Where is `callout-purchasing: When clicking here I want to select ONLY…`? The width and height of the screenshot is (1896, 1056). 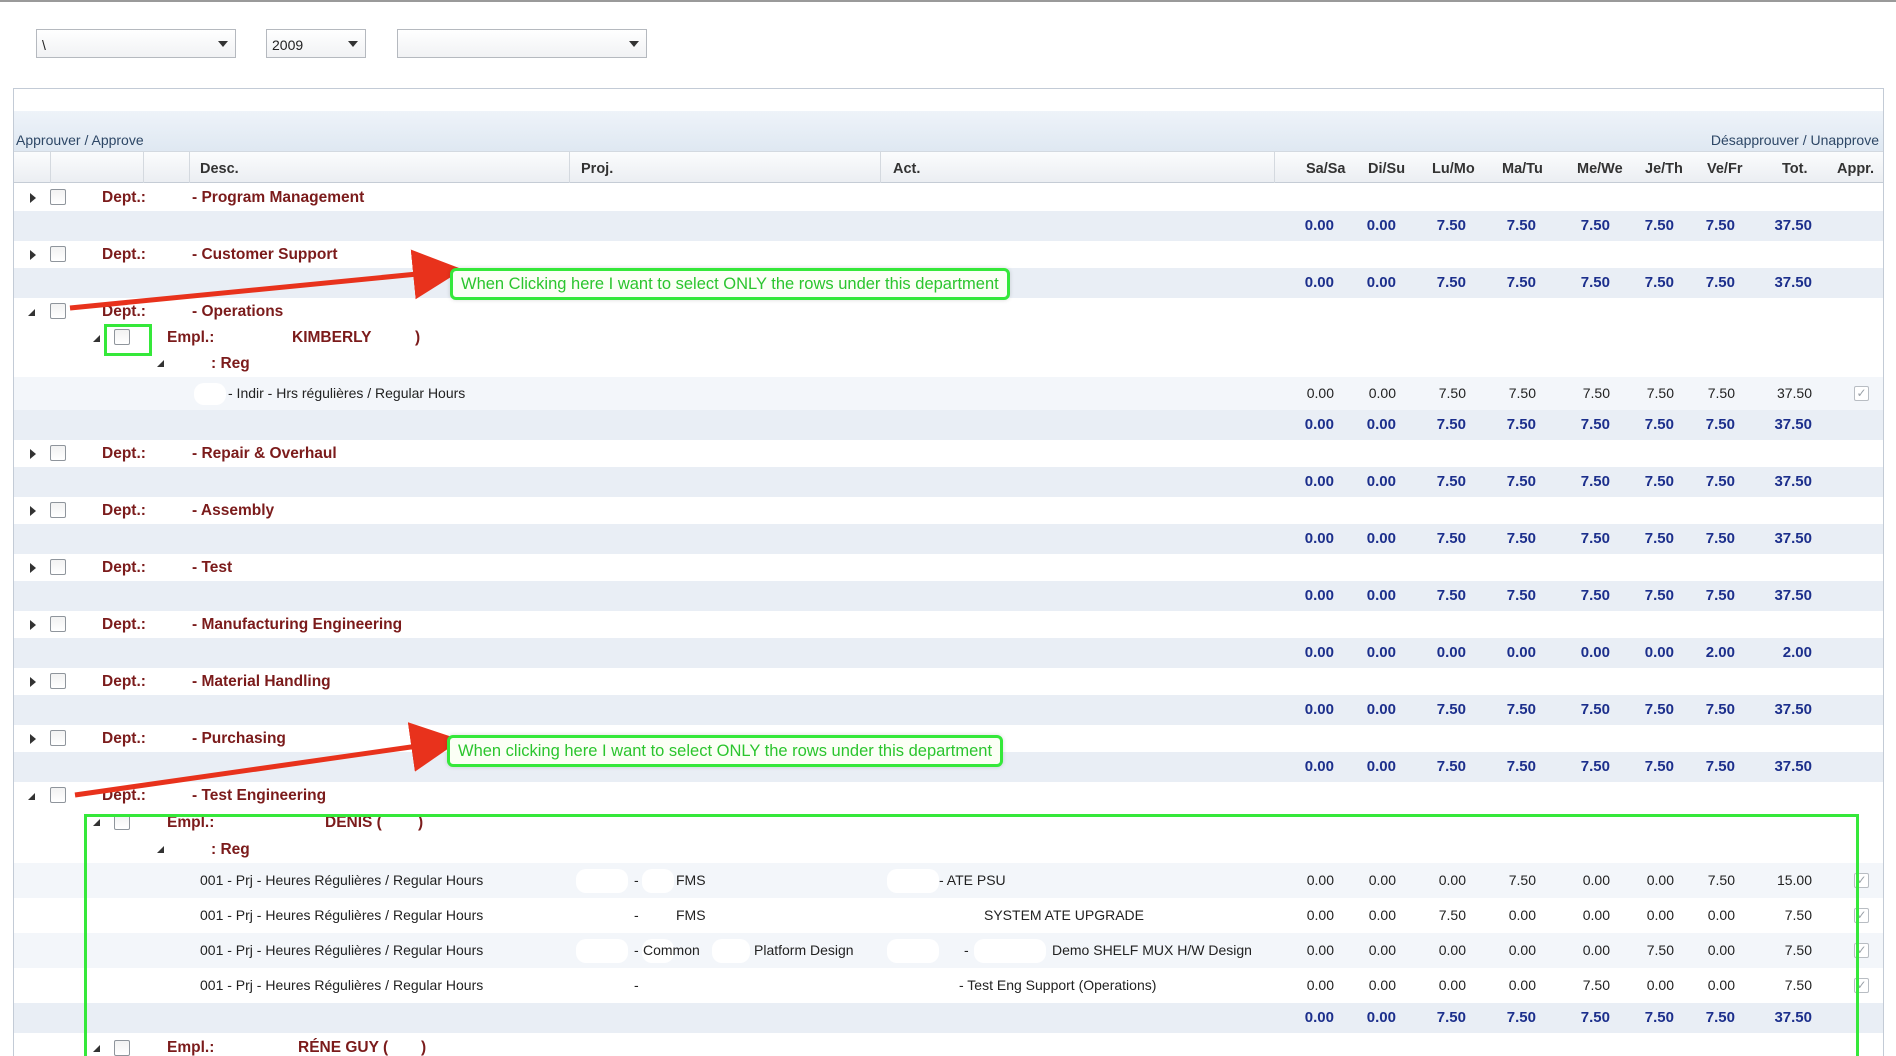
callout-purchasing: When clicking here I want to select ONLY… is located at coordinates (725, 751).